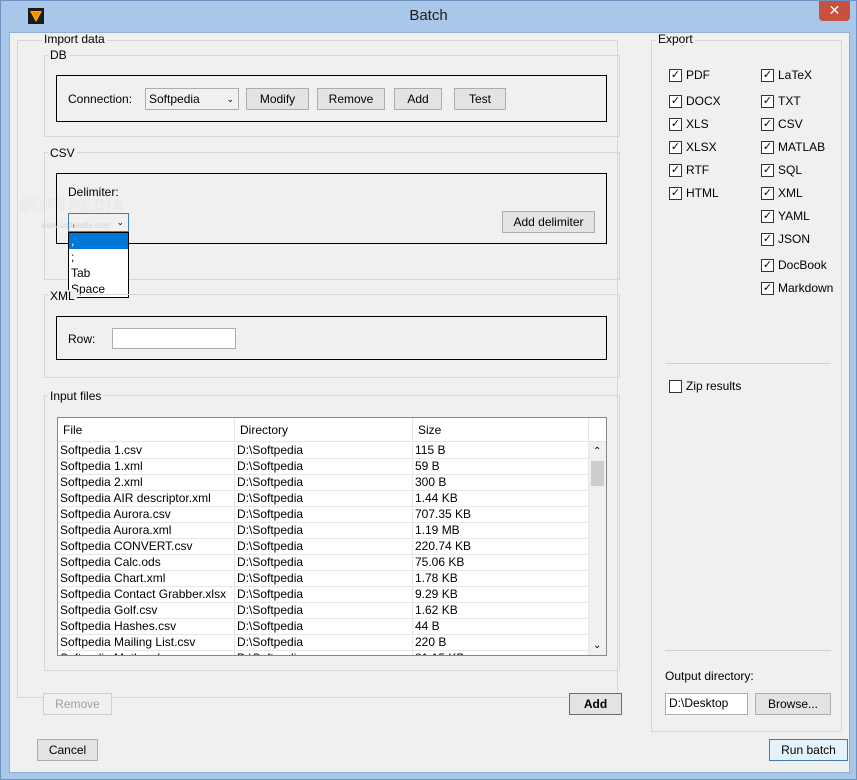 This screenshot has width=857, height=780. I want to click on export-format-checkbox: ✓ PDF, so click(689, 76).